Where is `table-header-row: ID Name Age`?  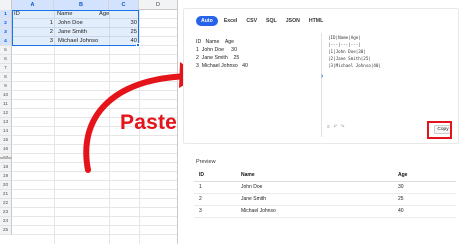 table-header-row: ID Name Age is located at coordinates (325, 176).